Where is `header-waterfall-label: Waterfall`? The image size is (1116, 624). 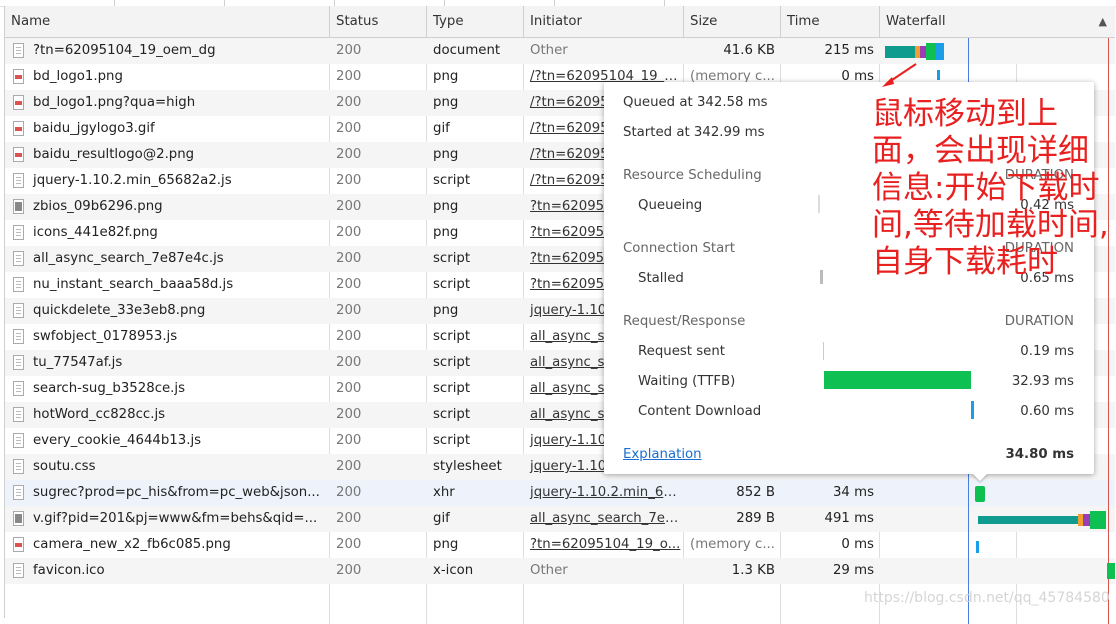 header-waterfall-label: Waterfall is located at coordinates (916, 21).